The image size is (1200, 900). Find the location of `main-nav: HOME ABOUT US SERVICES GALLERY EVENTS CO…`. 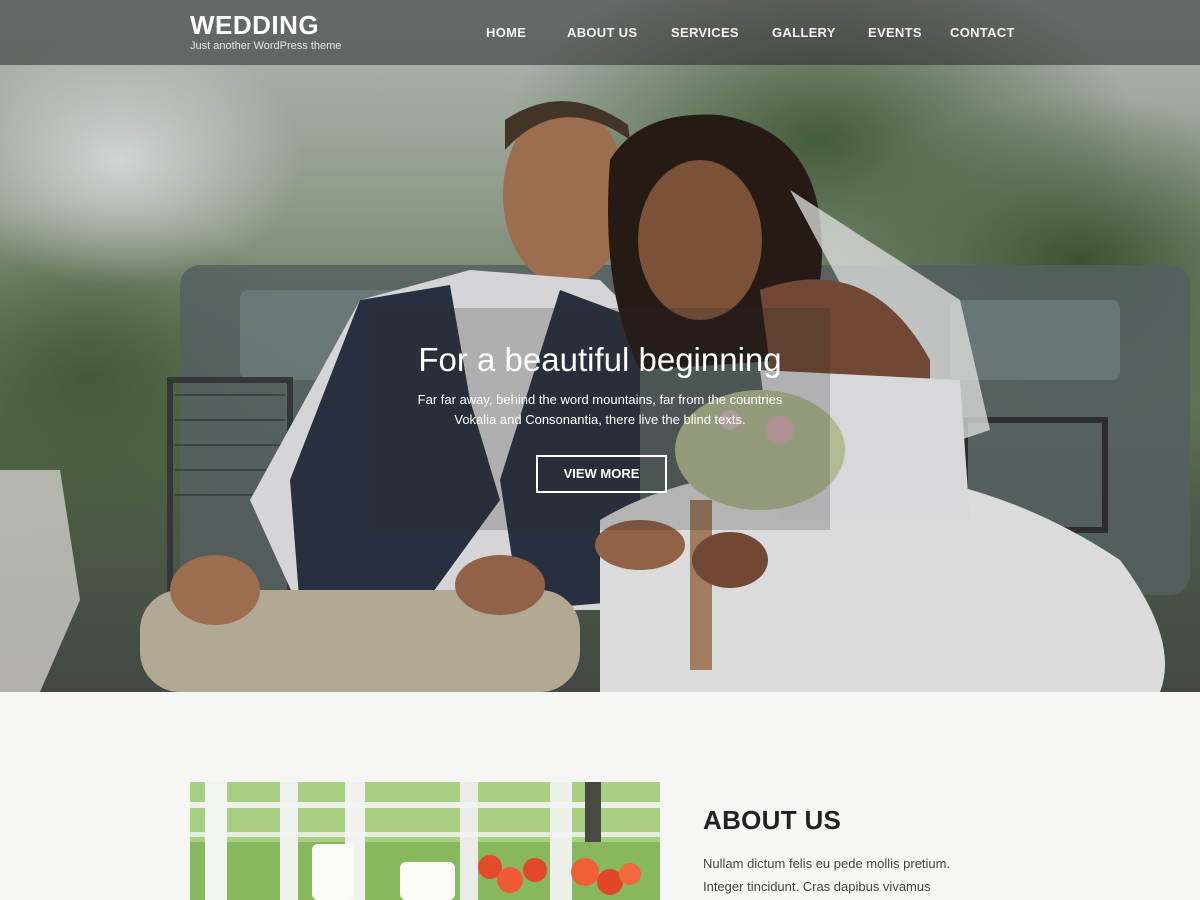

main-nav: HOME ABOUT US SERVICES GALLERY EVENTS CO… is located at coordinates (750, 32).